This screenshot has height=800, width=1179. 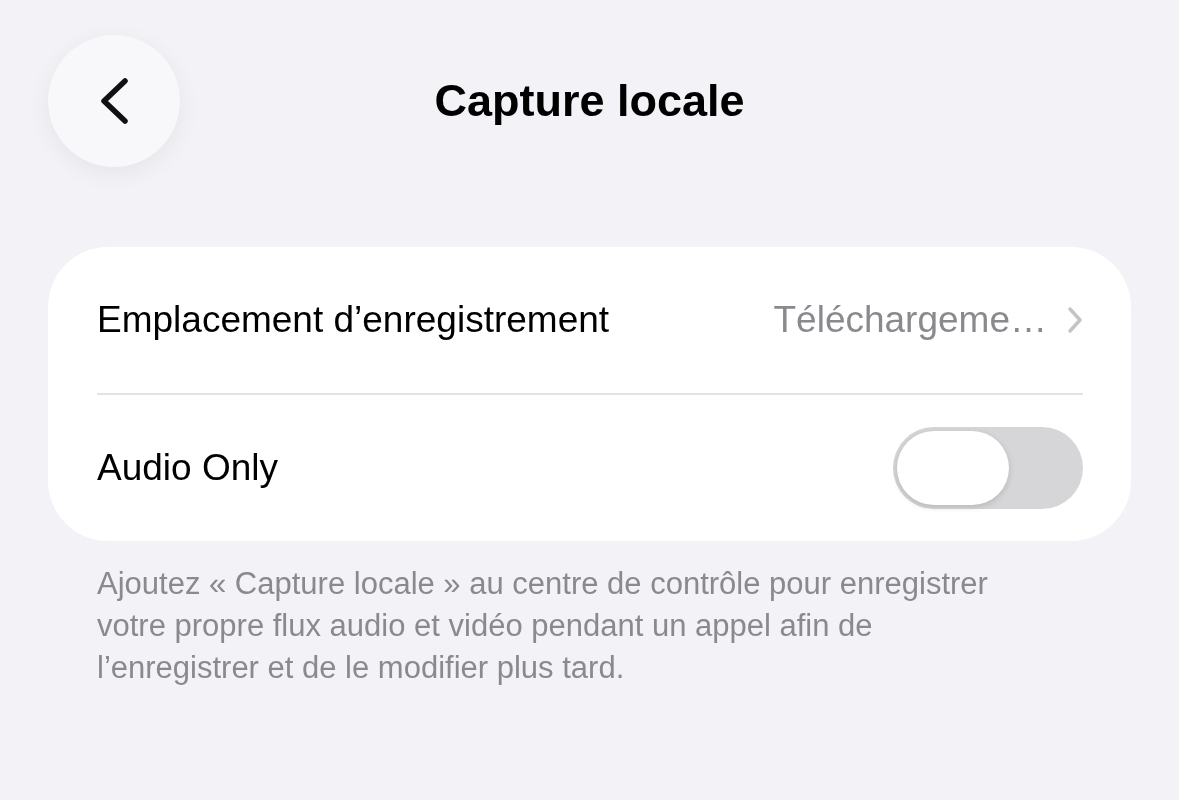 I want to click on back-chevron-icon, so click(x=114, y=101).